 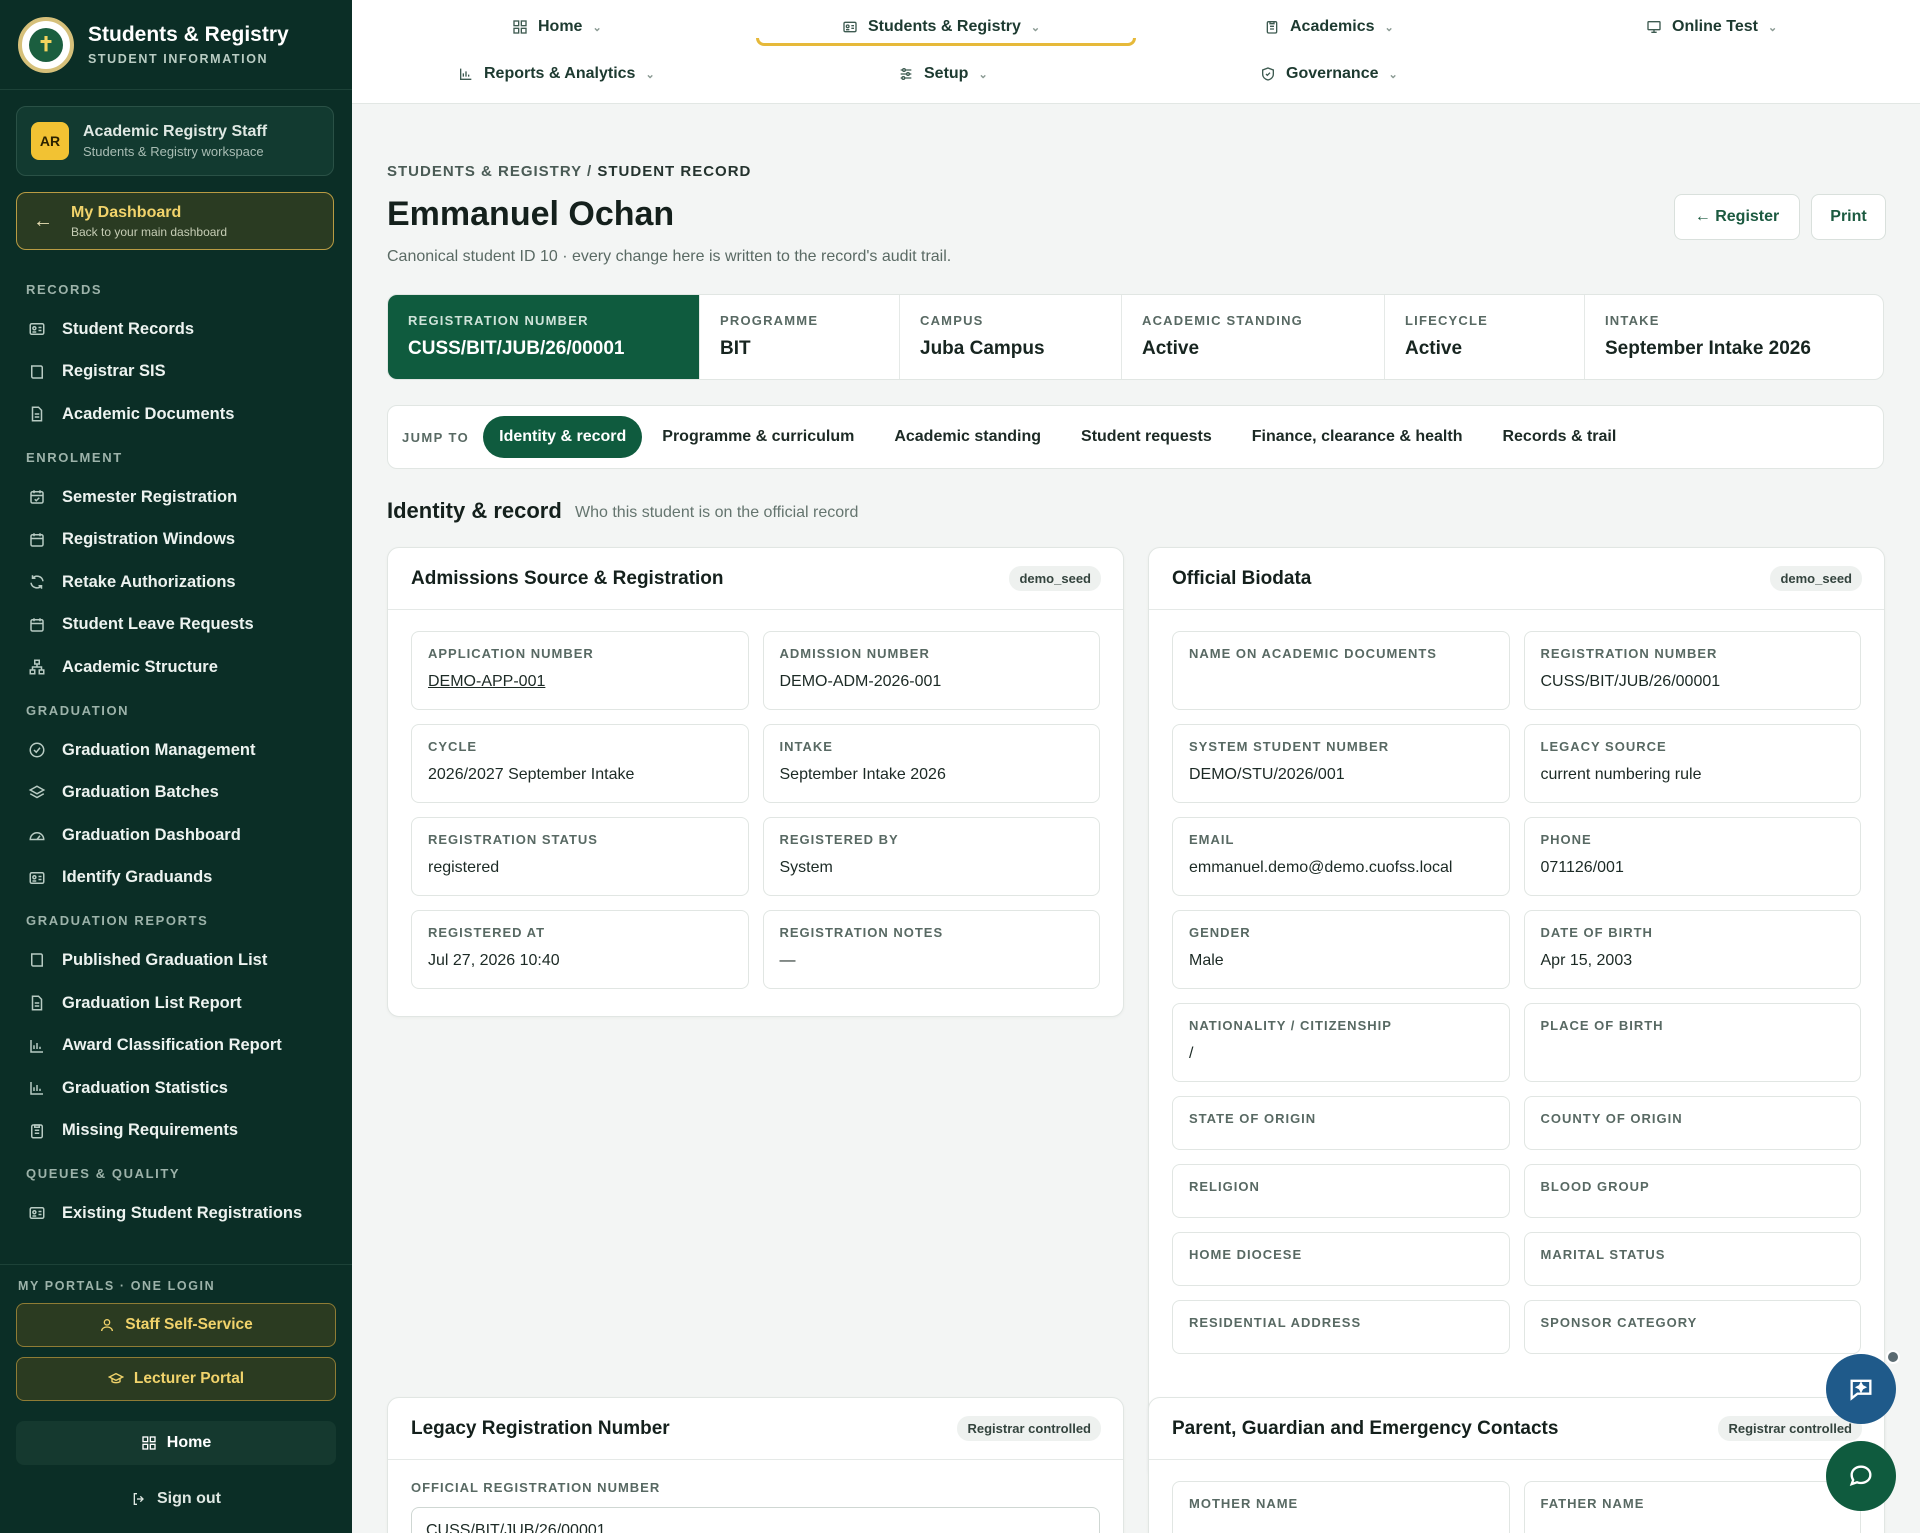 I want to click on refresh-icon, so click(x=37, y=582).